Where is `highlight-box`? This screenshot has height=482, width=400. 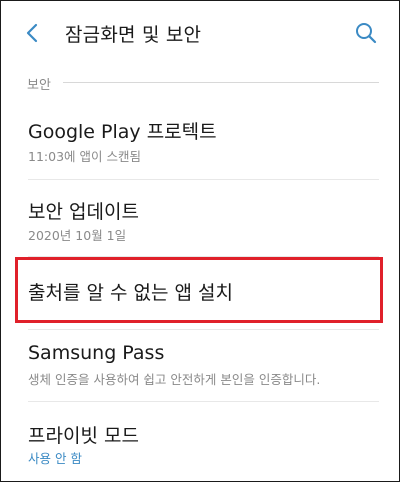 highlight-box is located at coordinates (199, 290).